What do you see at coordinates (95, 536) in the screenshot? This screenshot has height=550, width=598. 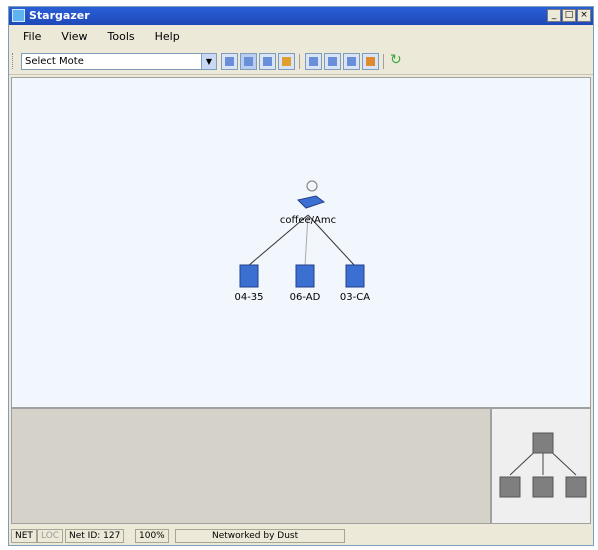 I see `status-net-id: Net ID: 127` at bounding box center [95, 536].